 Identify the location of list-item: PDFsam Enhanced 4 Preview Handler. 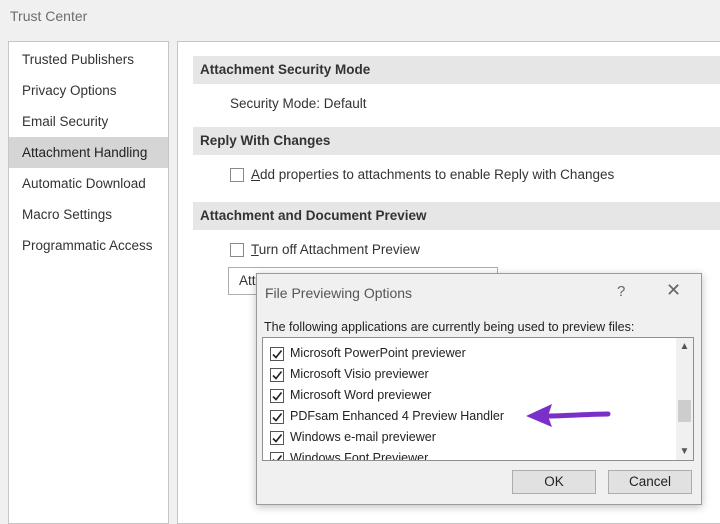
(470, 417).